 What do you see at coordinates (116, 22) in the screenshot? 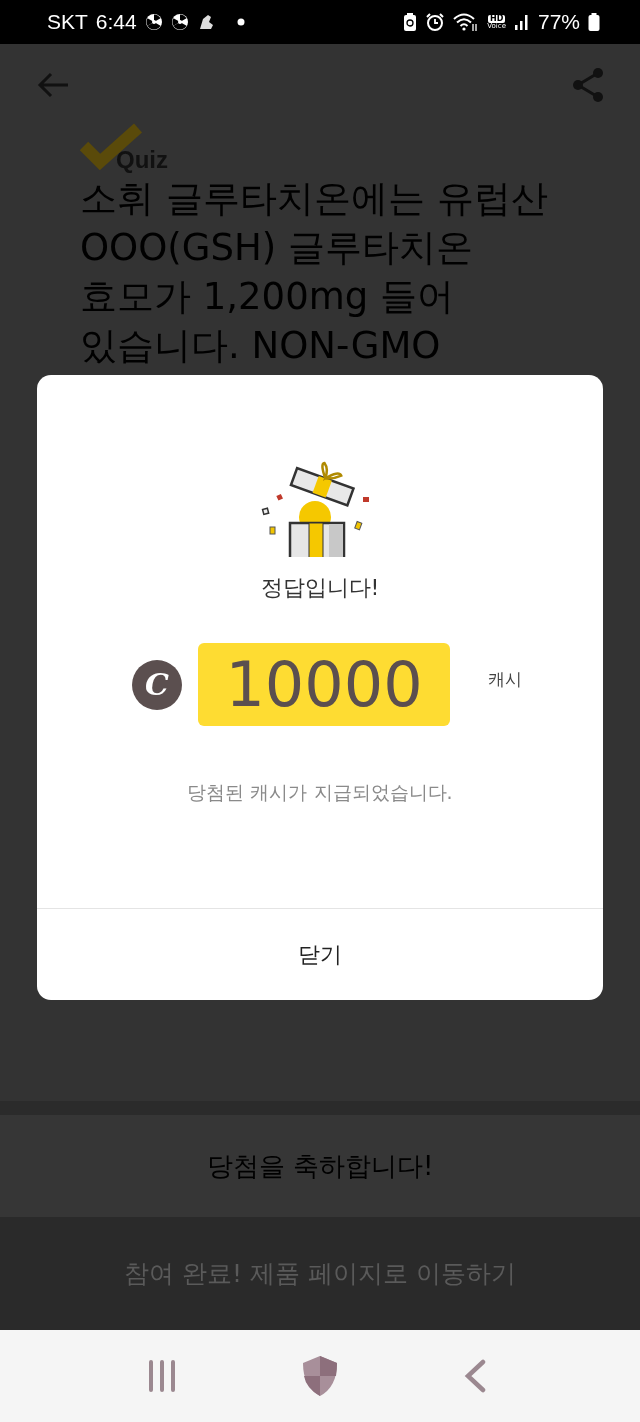
I see `clock-time: 6:44` at bounding box center [116, 22].